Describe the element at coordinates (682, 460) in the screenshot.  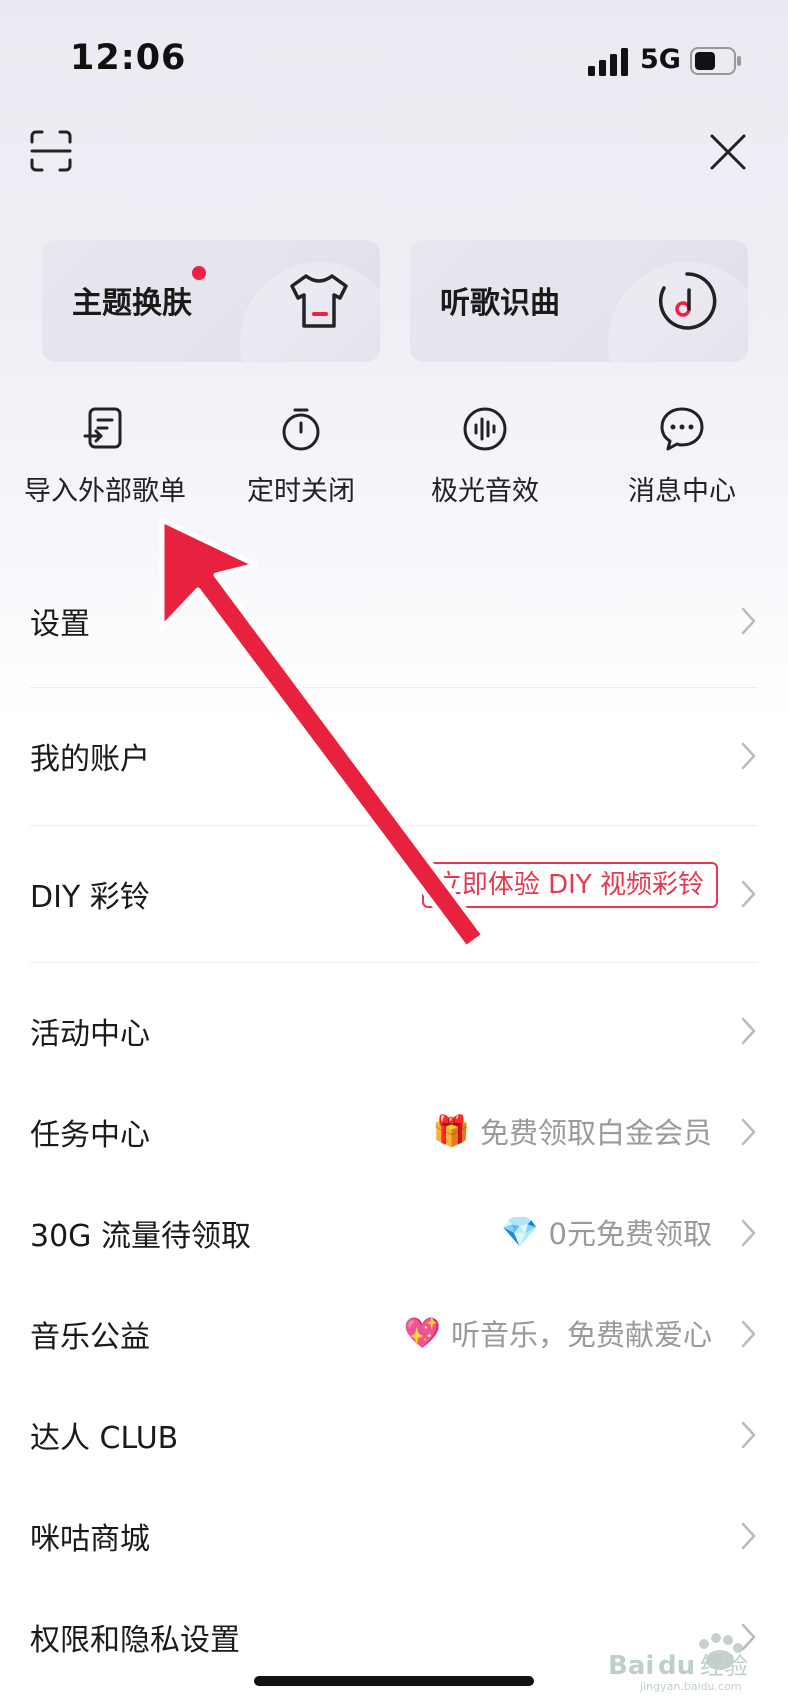
I see `message-center-button: 消息中心` at that location.